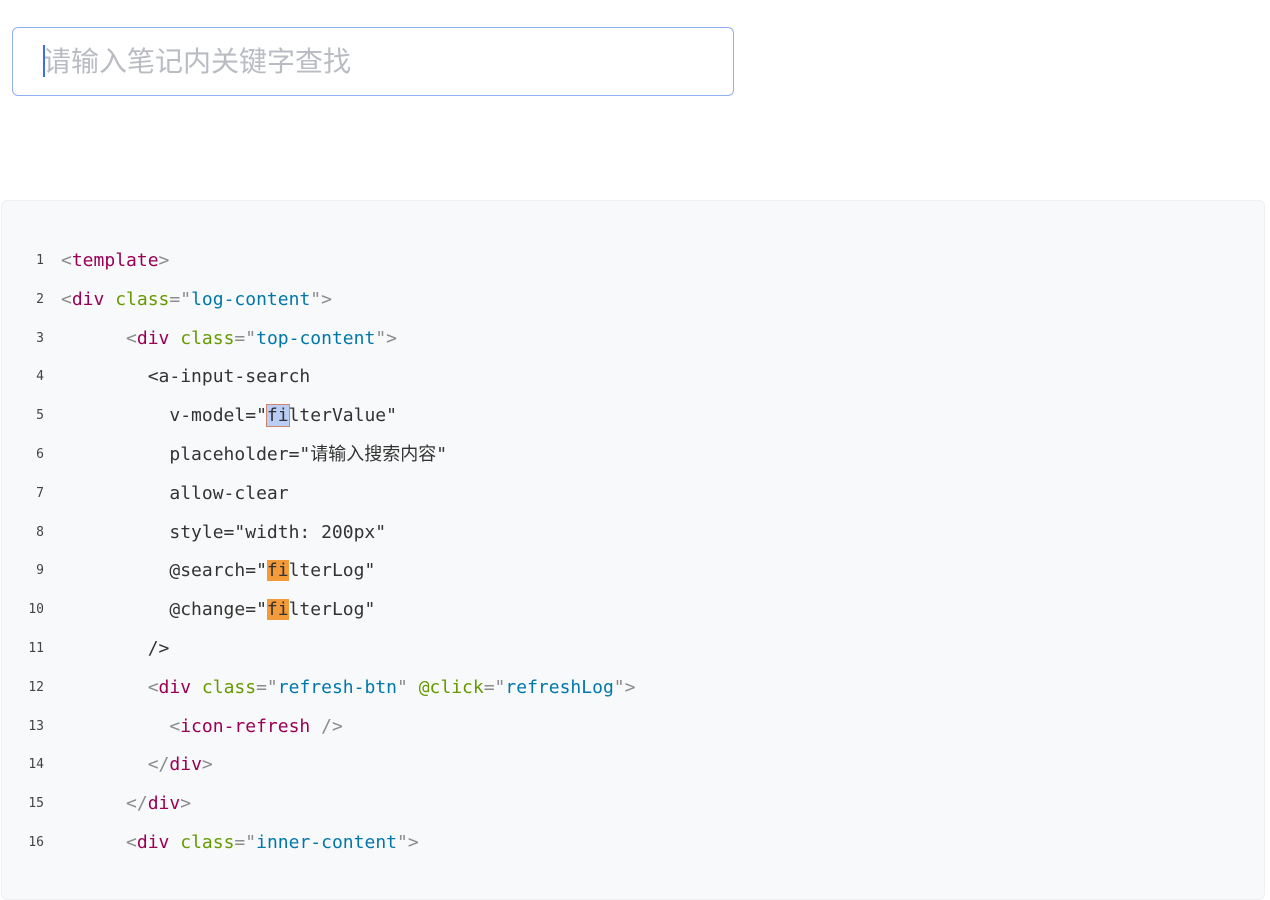 The width and height of the screenshot is (1270, 900). Describe the element at coordinates (36, 687) in the screenshot. I see `line-number: 12` at that location.